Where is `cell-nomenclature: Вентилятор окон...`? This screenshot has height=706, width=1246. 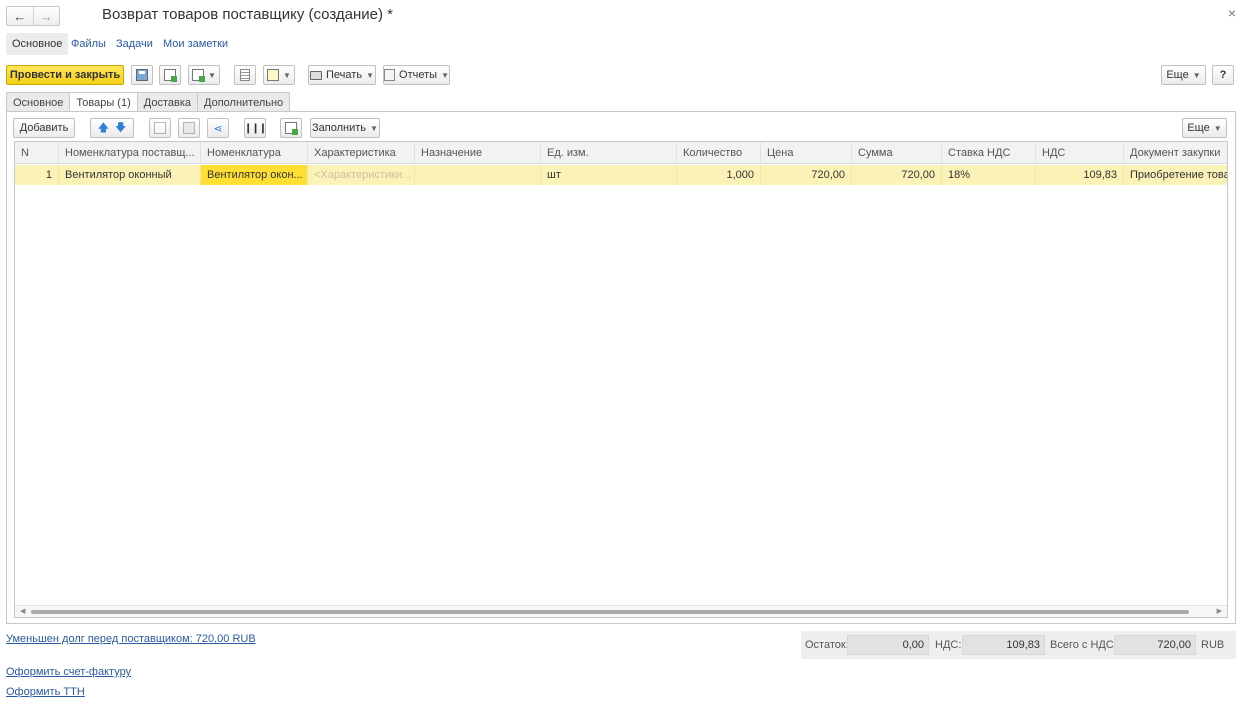 cell-nomenclature: Вентилятор окон... is located at coordinates (254, 175).